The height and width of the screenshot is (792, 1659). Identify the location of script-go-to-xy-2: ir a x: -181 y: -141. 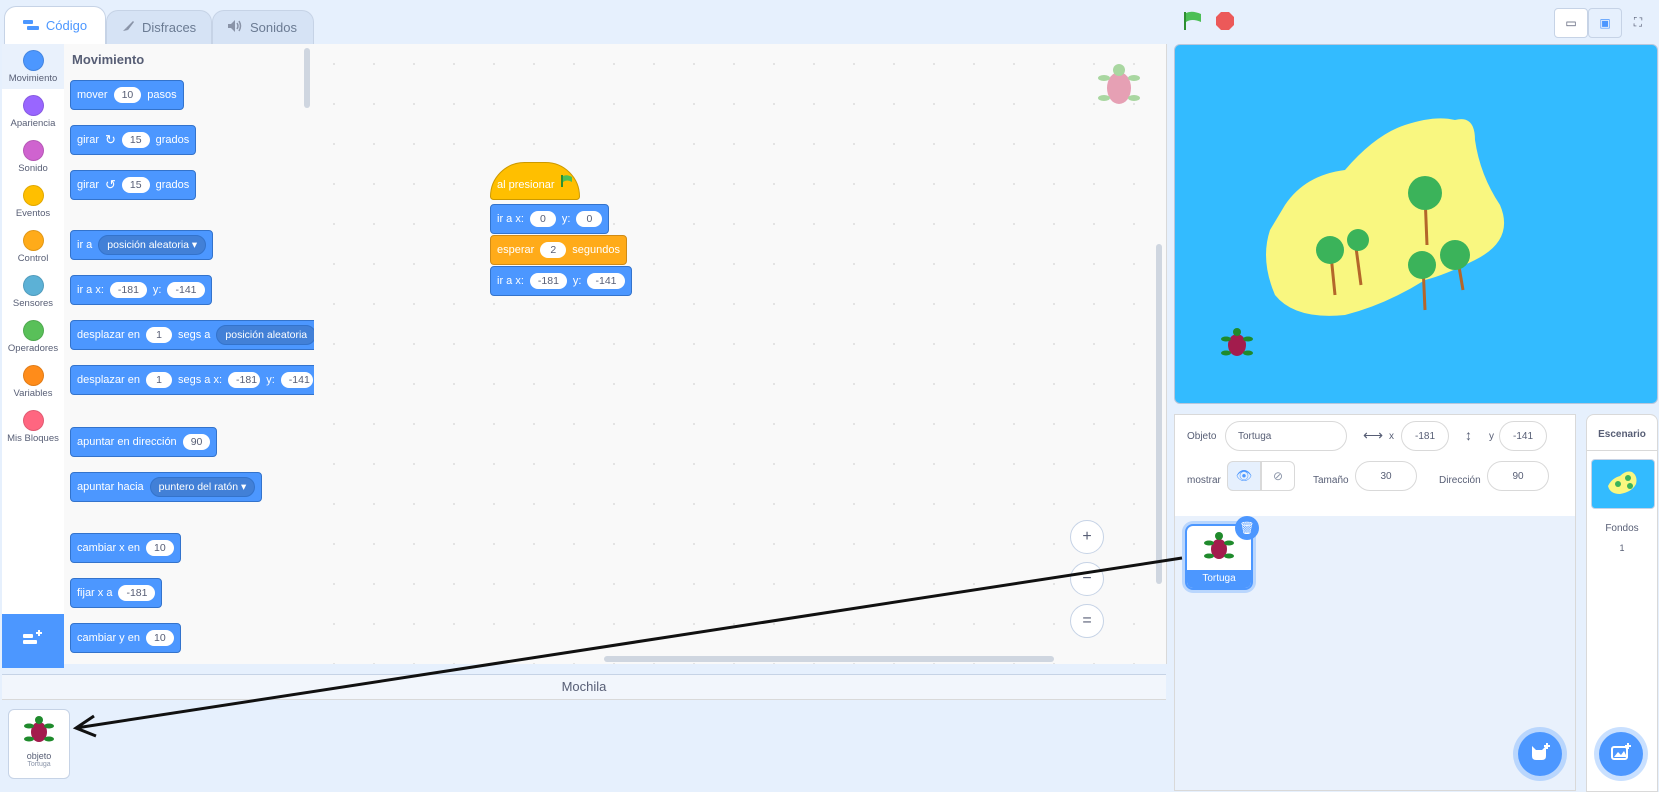
(561, 281).